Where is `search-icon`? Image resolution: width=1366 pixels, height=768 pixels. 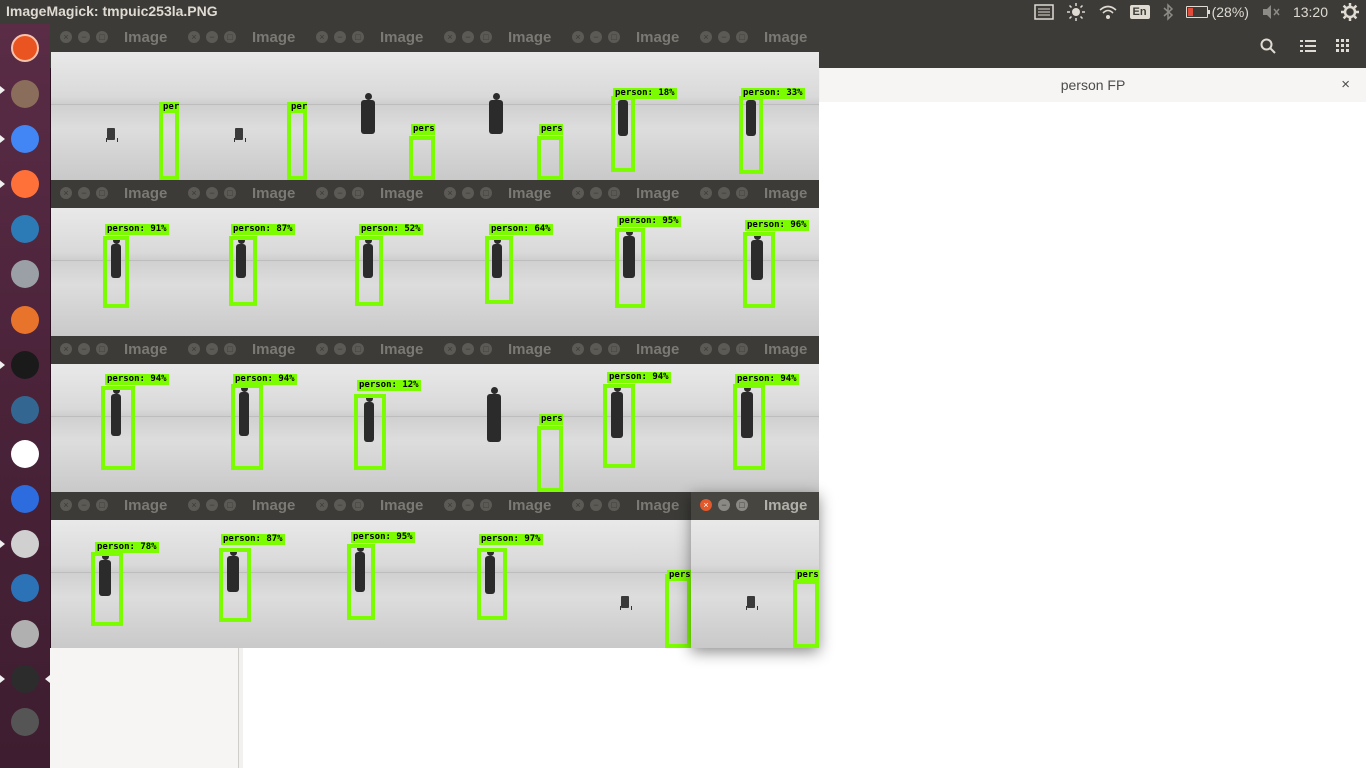 search-icon is located at coordinates (1268, 46).